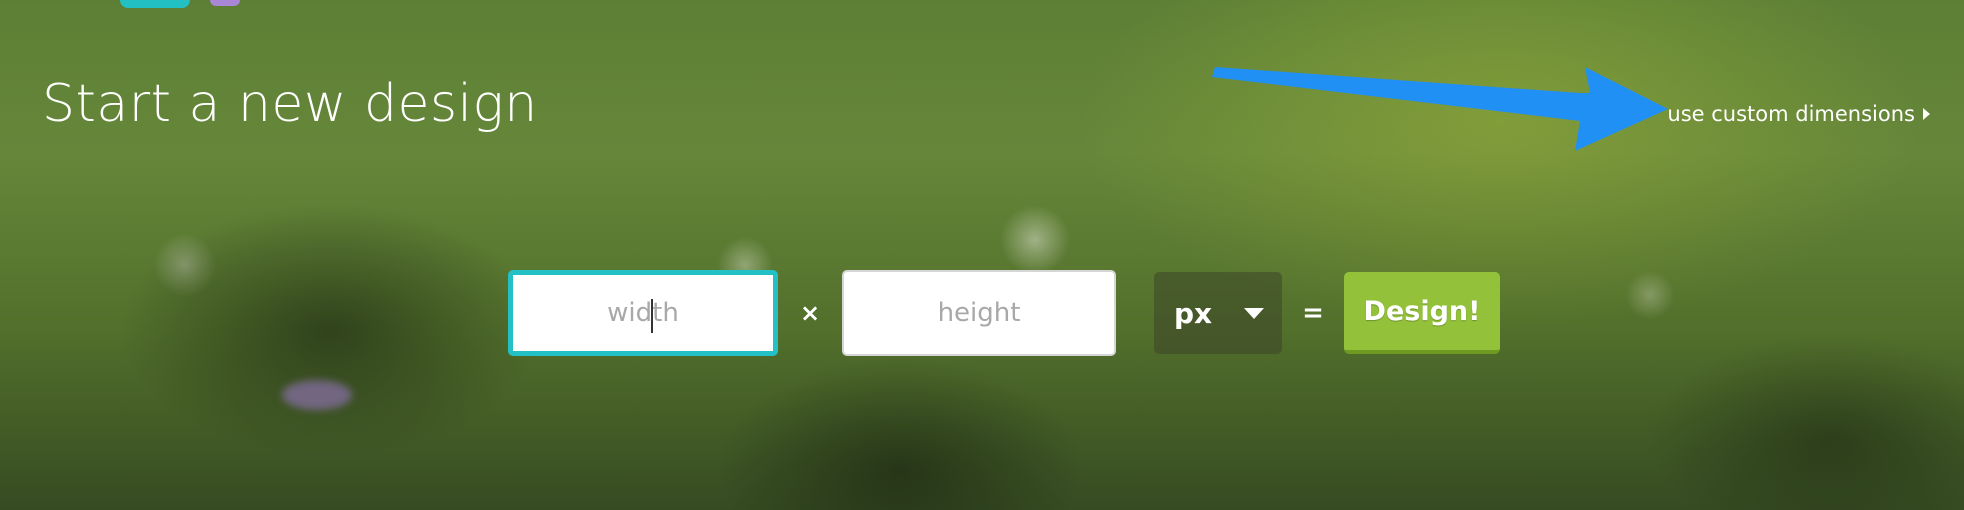 Image resolution: width=1964 pixels, height=510 pixels. Describe the element at coordinates (1193, 313) in the screenshot. I see `unit-select-value: px` at that location.